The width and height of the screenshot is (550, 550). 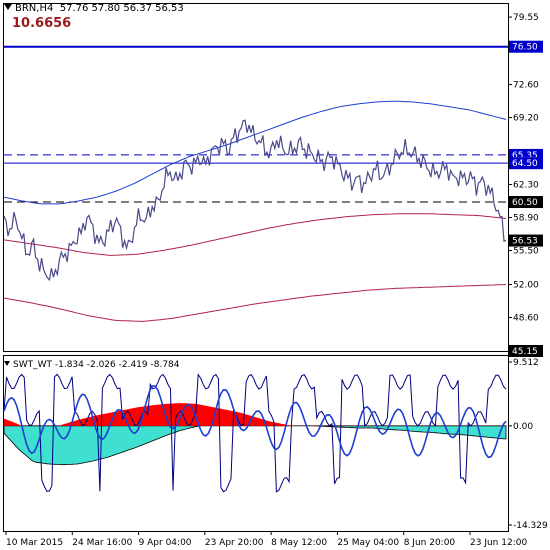 What do you see at coordinates (526, 319) in the screenshot?
I see `price-tick-label: 48.60` at bounding box center [526, 319].